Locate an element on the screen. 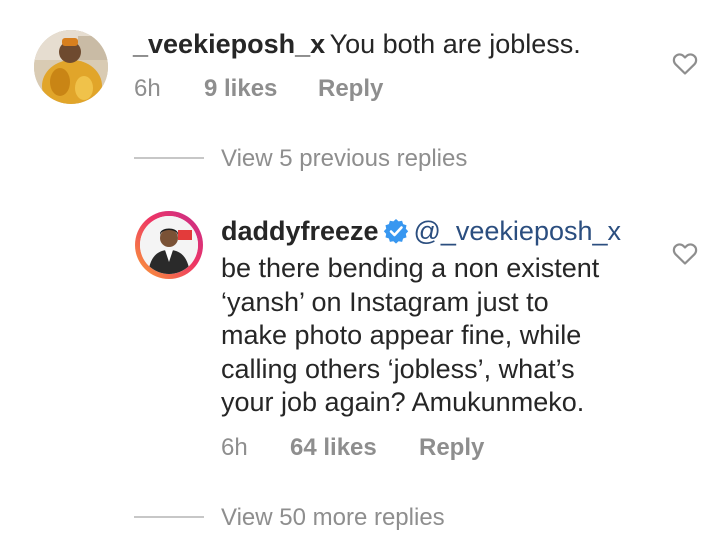 This screenshot has height=554, width=720. view-previous-replies-link: View 5 previous replies is located at coordinates (344, 159).